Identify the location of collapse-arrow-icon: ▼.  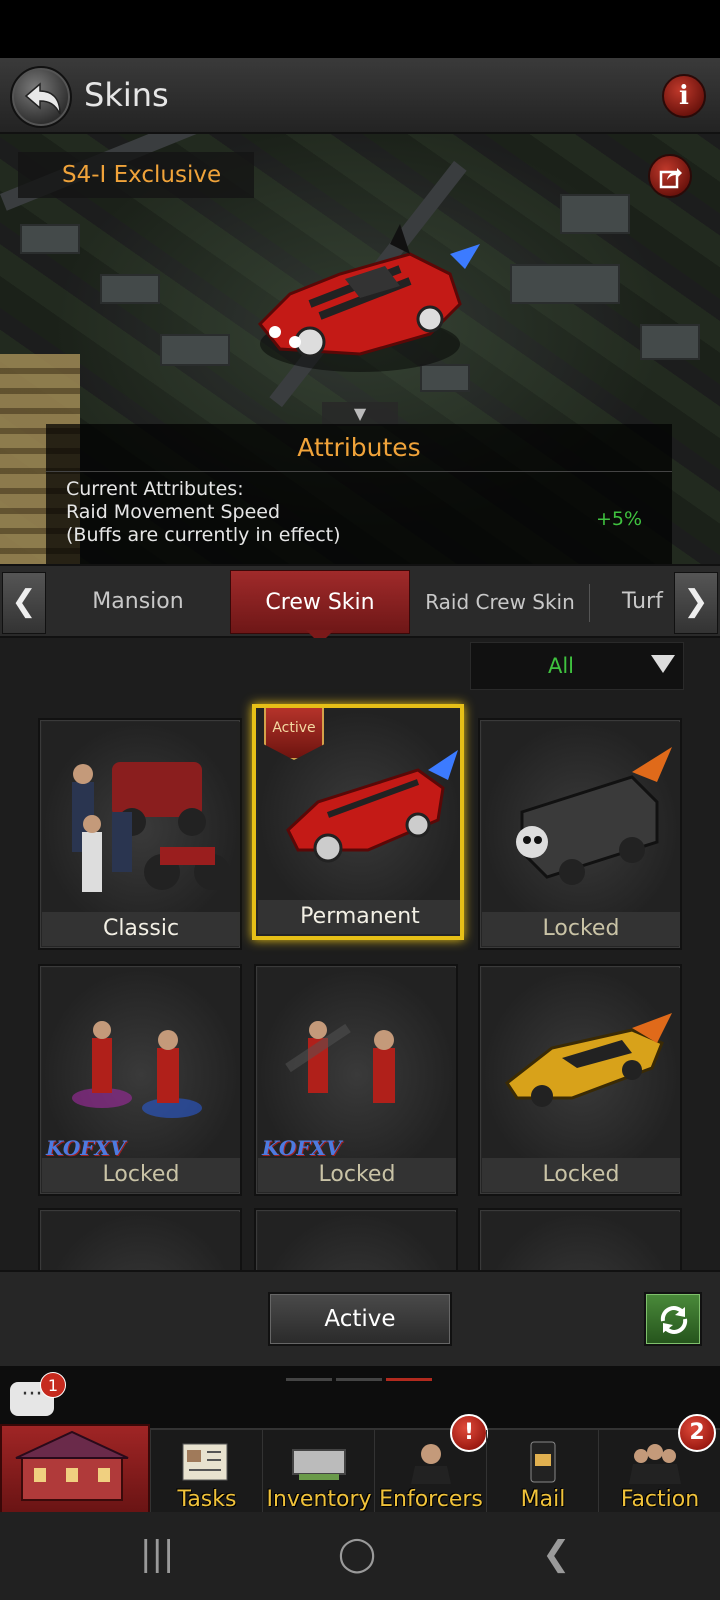
(360, 414).